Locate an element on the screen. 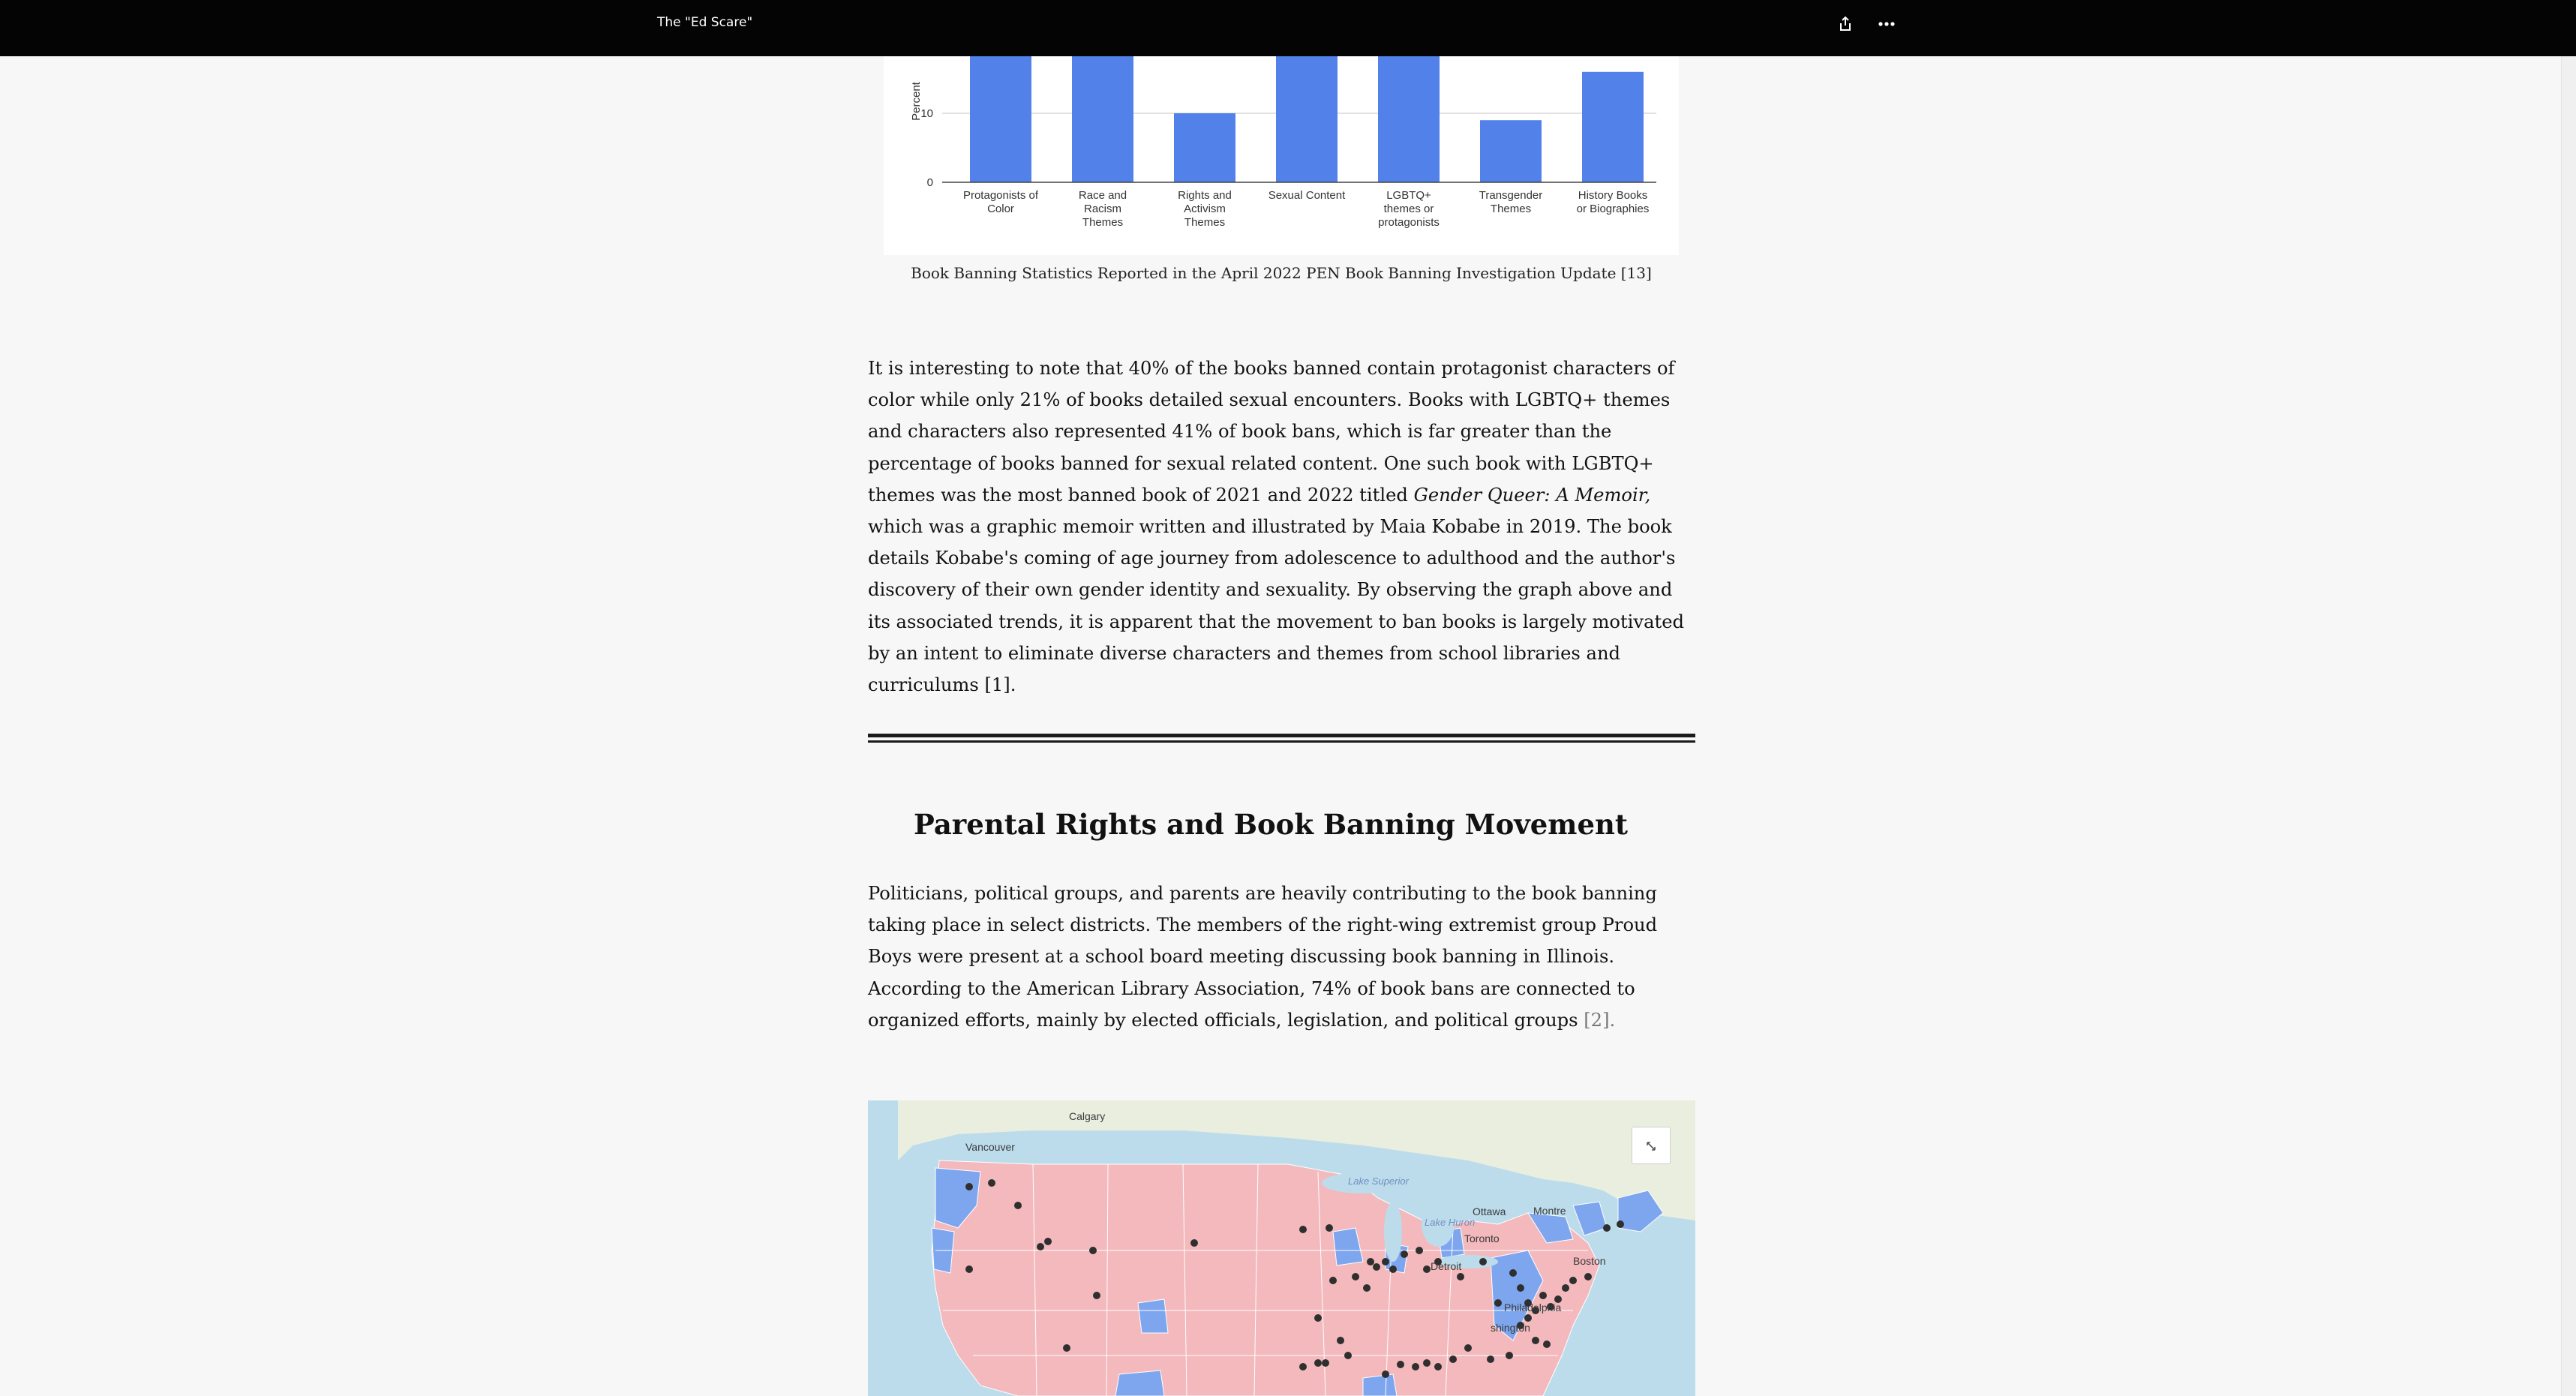 Image resolution: width=2576 pixels, height=1396 pixels. map-label-ottawa: Ottawa is located at coordinates (1489, 1211).